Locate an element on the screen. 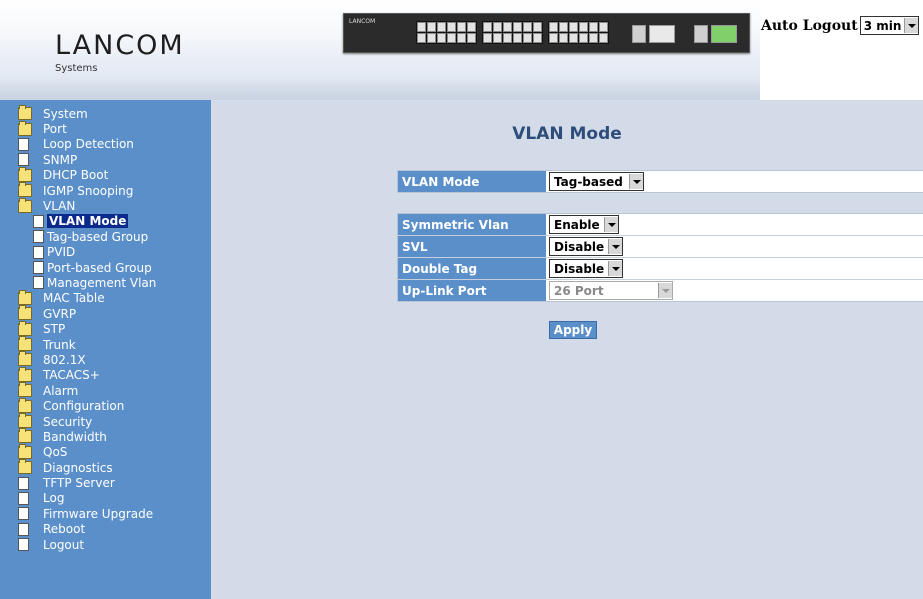 The image size is (923, 599). sidebar-item-qos: QoS is located at coordinates (87, 451).